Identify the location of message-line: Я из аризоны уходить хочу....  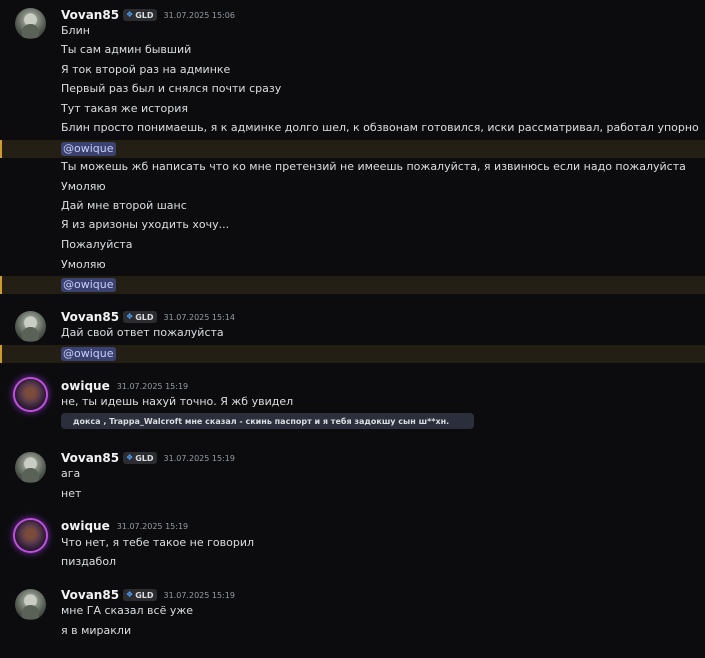
(145, 224).